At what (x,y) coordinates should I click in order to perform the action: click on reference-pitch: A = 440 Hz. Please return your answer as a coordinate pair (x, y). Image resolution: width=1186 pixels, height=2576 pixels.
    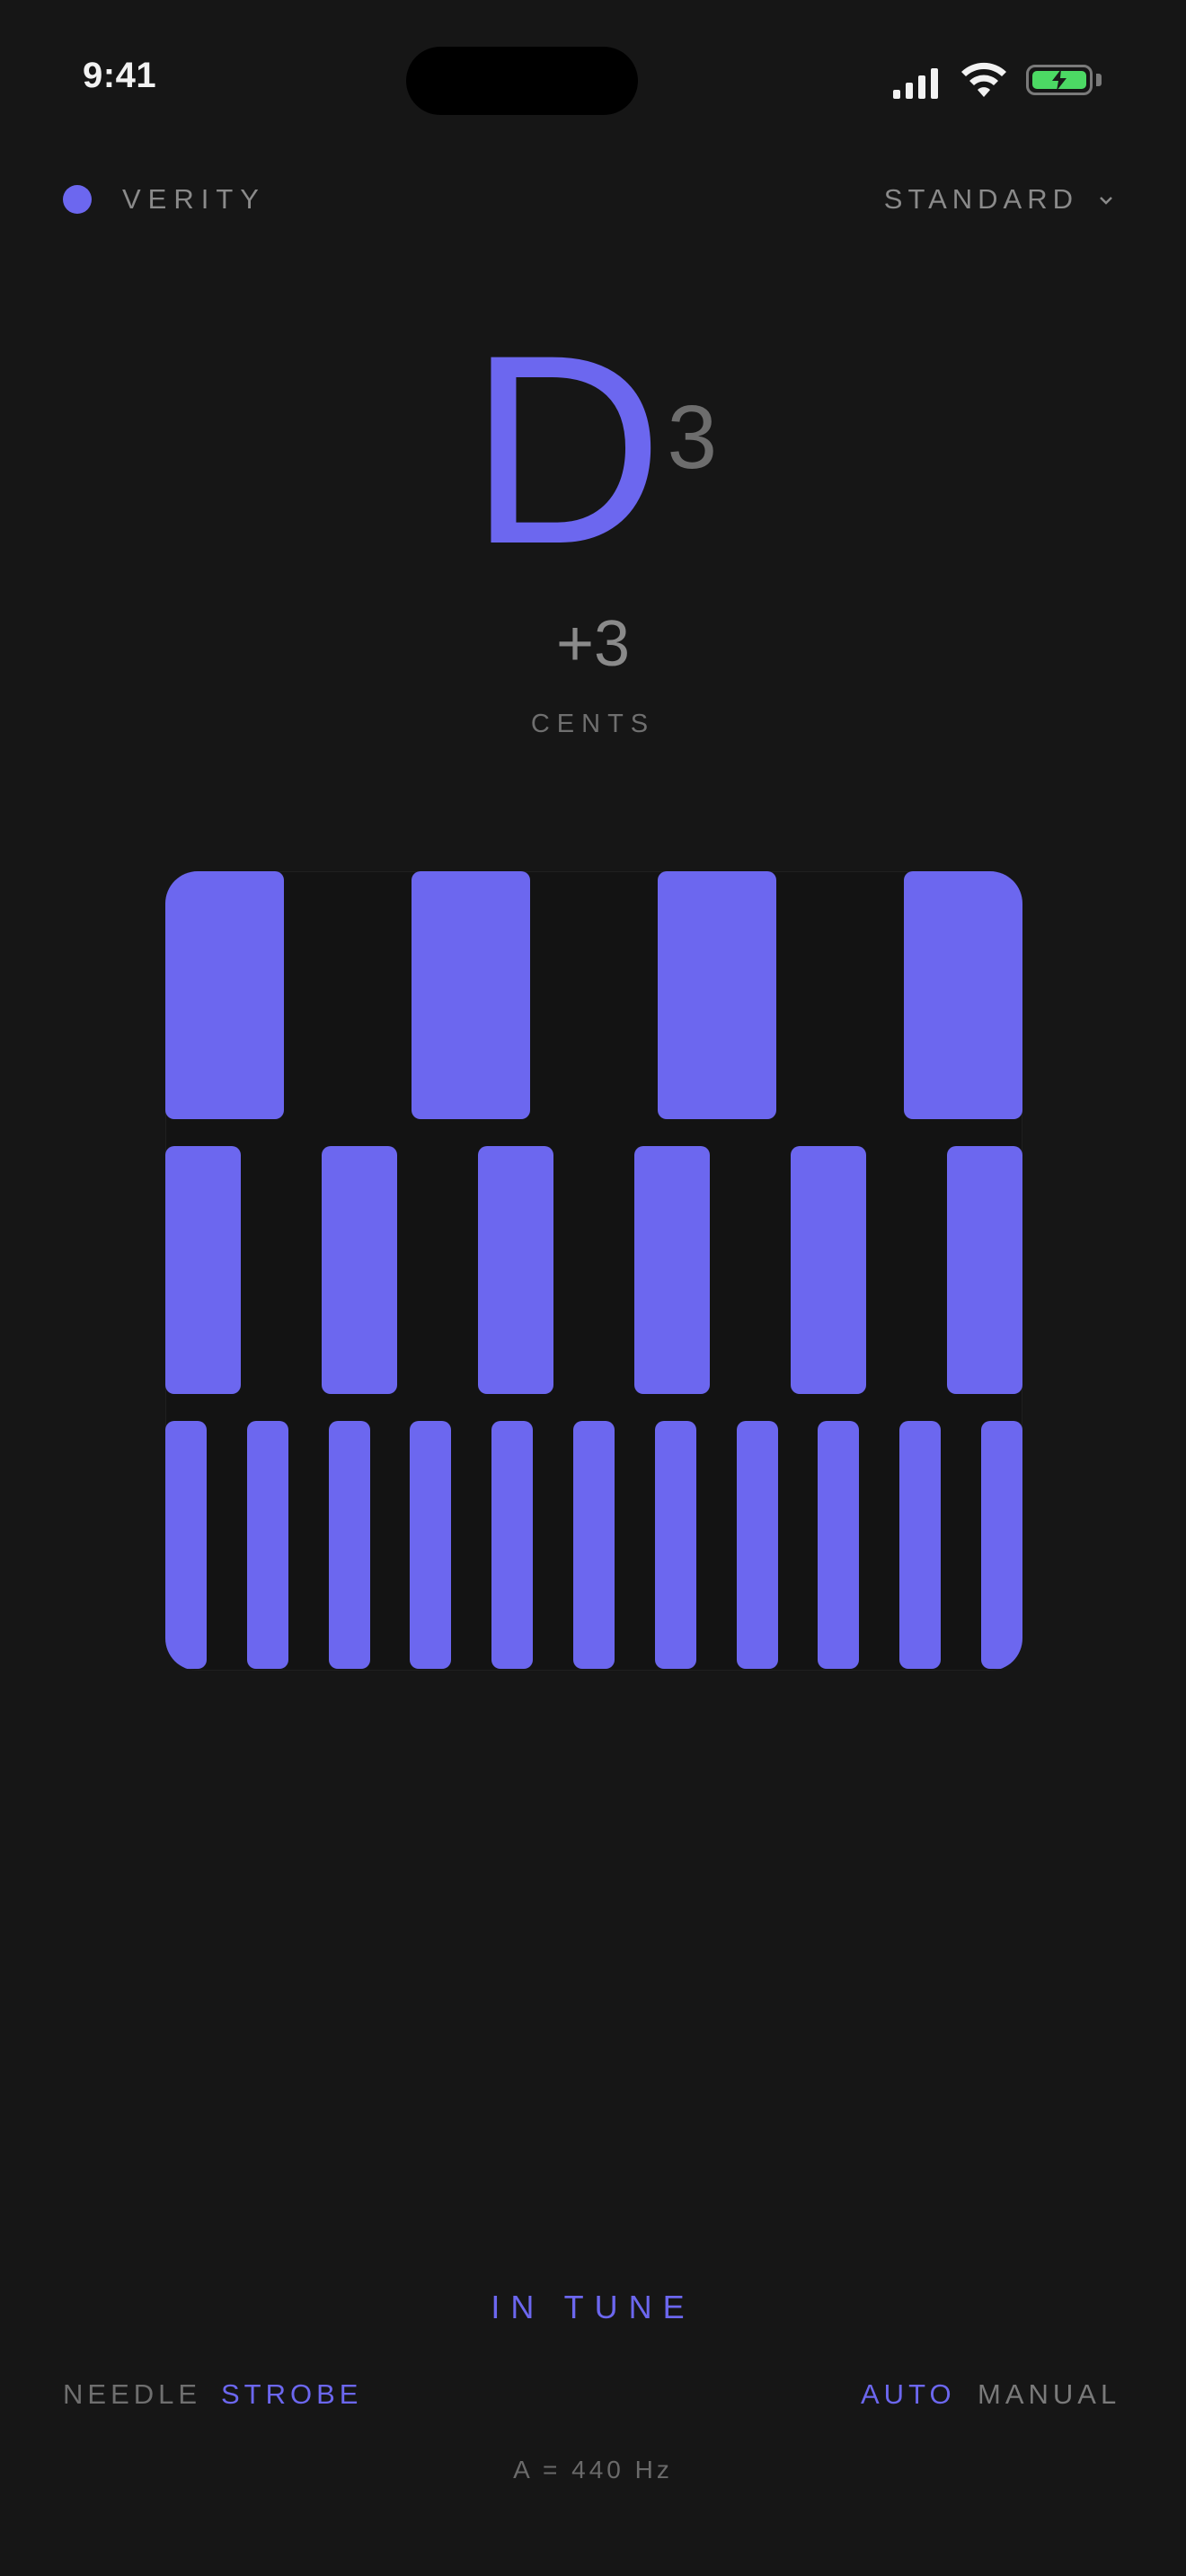
    Looking at the image, I should click on (593, 2470).